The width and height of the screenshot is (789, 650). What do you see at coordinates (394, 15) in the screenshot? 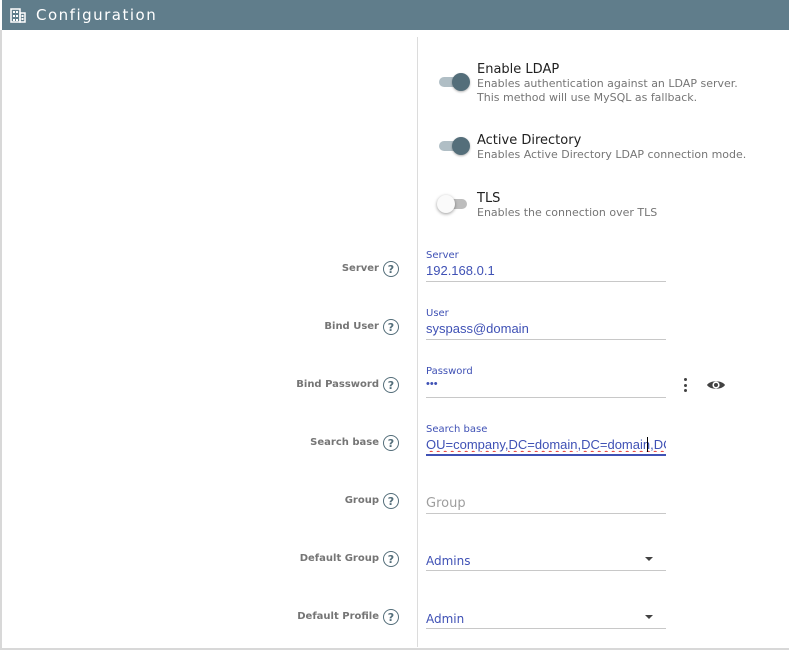
I see `panel-header: Configuration` at bounding box center [394, 15].